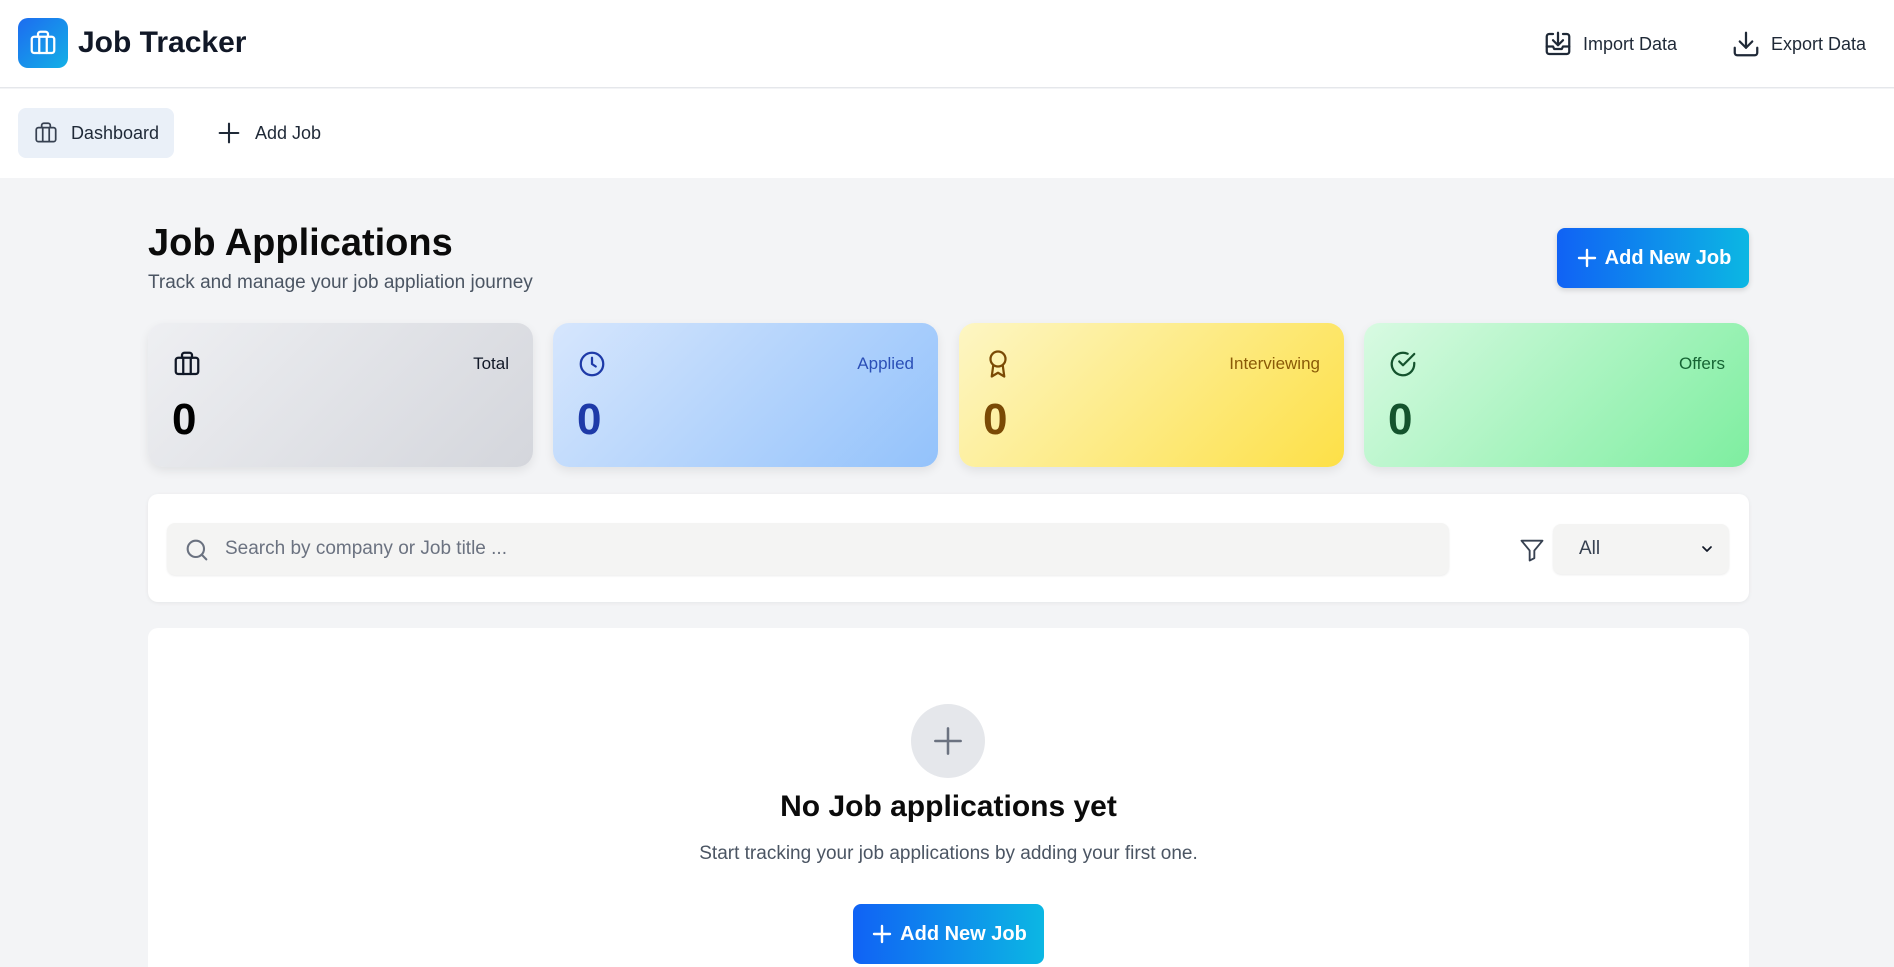  I want to click on empty-state-button-label: Add New Job, so click(963, 933).